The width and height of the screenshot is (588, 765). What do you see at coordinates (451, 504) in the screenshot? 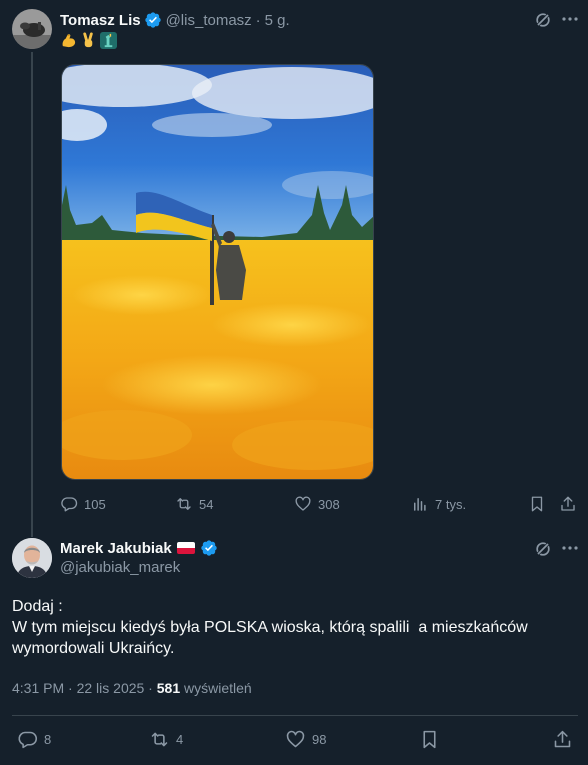
I see `view-count: 7 tys.` at bounding box center [451, 504].